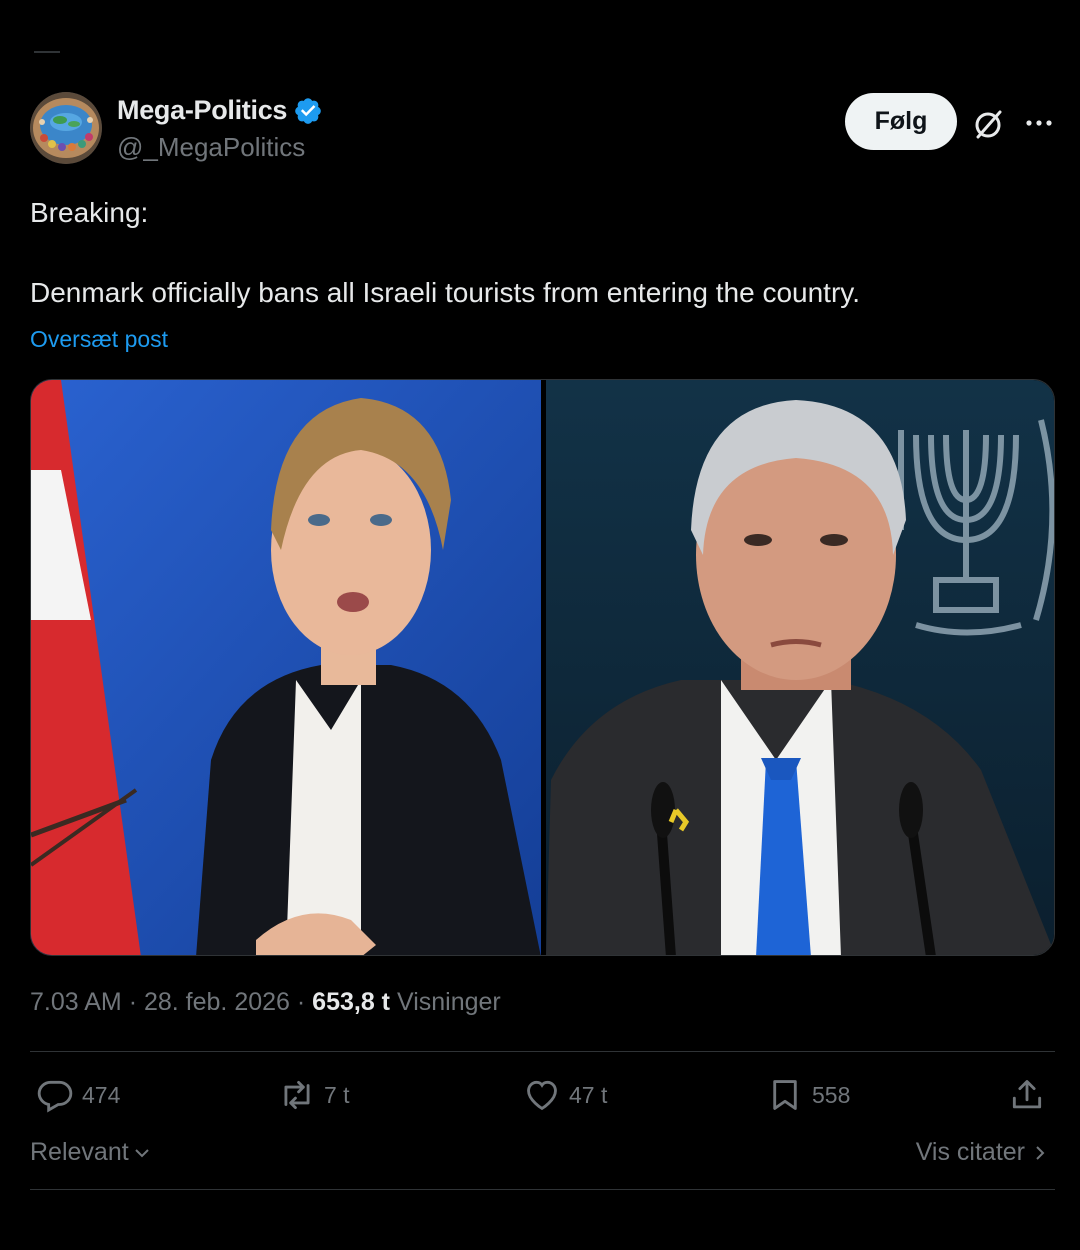  I want to click on follow-button: Følg, so click(901, 121).